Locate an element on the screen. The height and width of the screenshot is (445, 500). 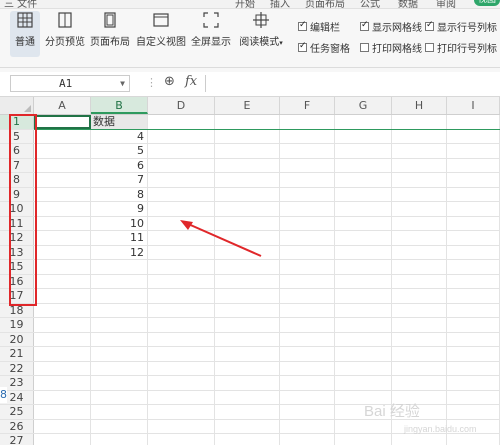
cell-b: 9 is located at coordinates (119, 209).